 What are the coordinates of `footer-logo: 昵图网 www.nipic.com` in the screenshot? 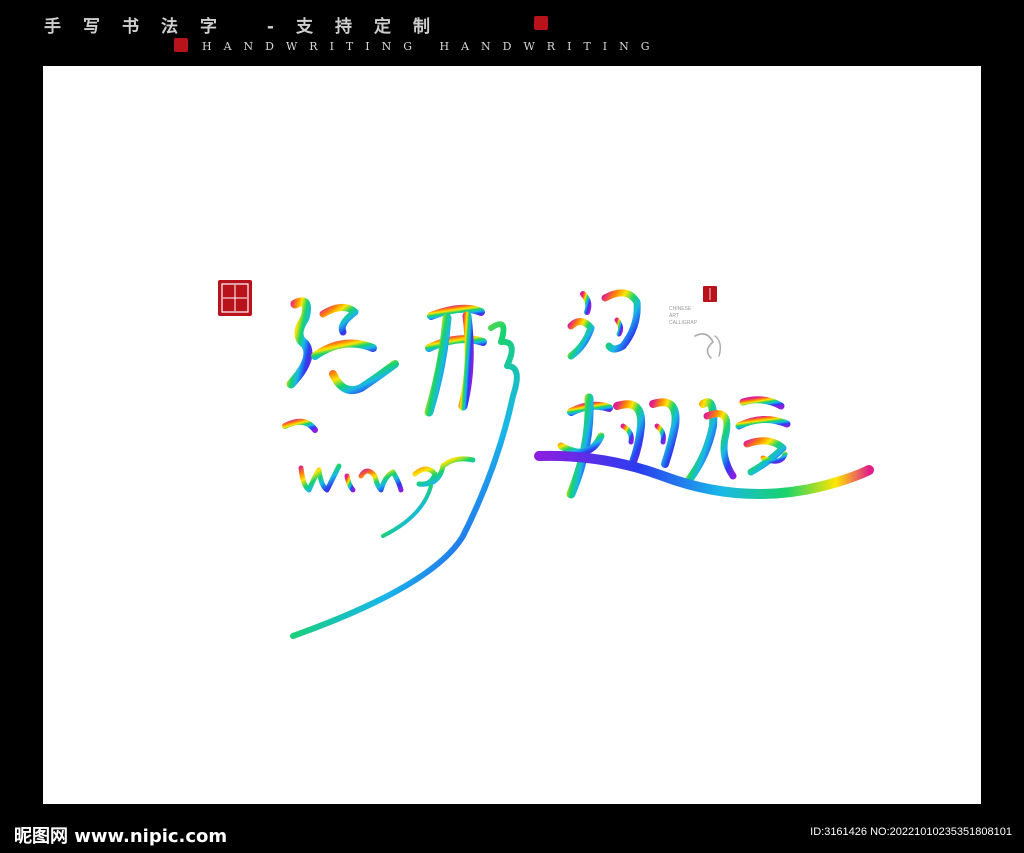 It's located at (120, 835).